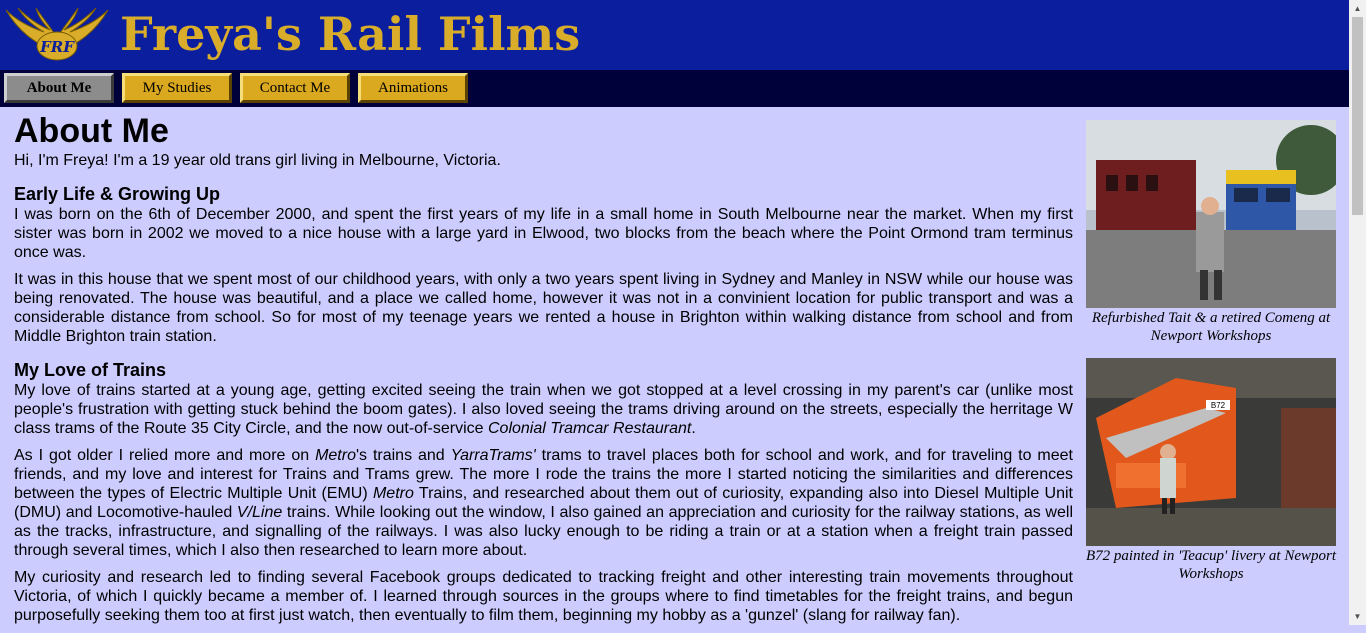 Image resolution: width=1366 pixels, height=633 pixels. Describe the element at coordinates (117, 194) in the screenshot. I see `section-heading-early-life: Early Life & Growing Up` at that location.